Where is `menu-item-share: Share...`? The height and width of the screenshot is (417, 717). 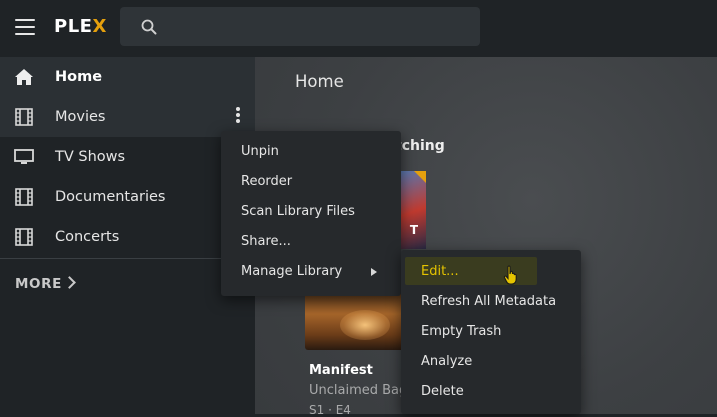
menu-item-share: Share... is located at coordinates (311, 242).